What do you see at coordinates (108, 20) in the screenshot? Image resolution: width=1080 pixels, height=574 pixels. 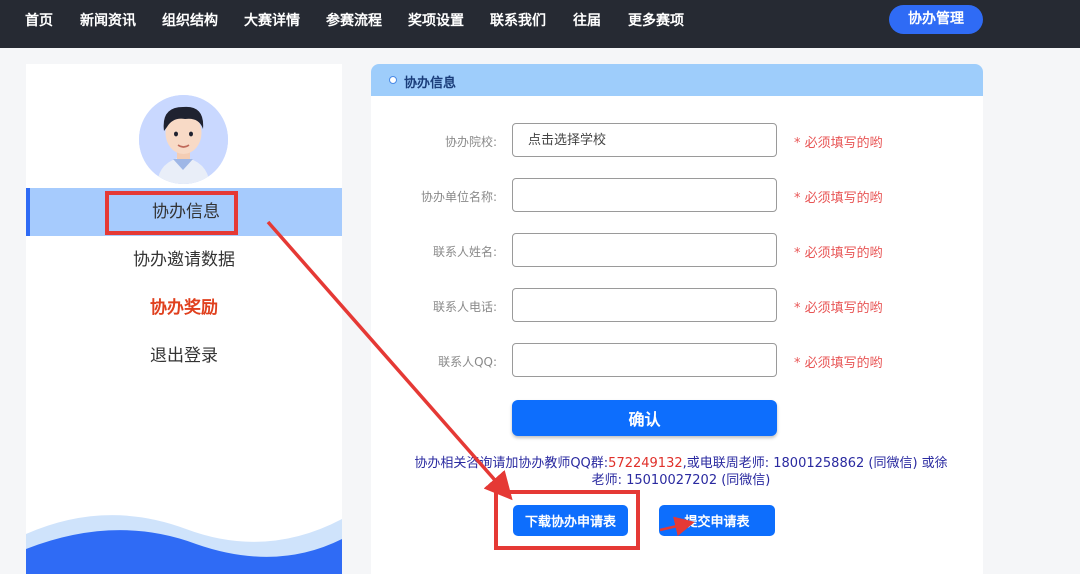 I see `nav-news: 新闻资讯` at bounding box center [108, 20].